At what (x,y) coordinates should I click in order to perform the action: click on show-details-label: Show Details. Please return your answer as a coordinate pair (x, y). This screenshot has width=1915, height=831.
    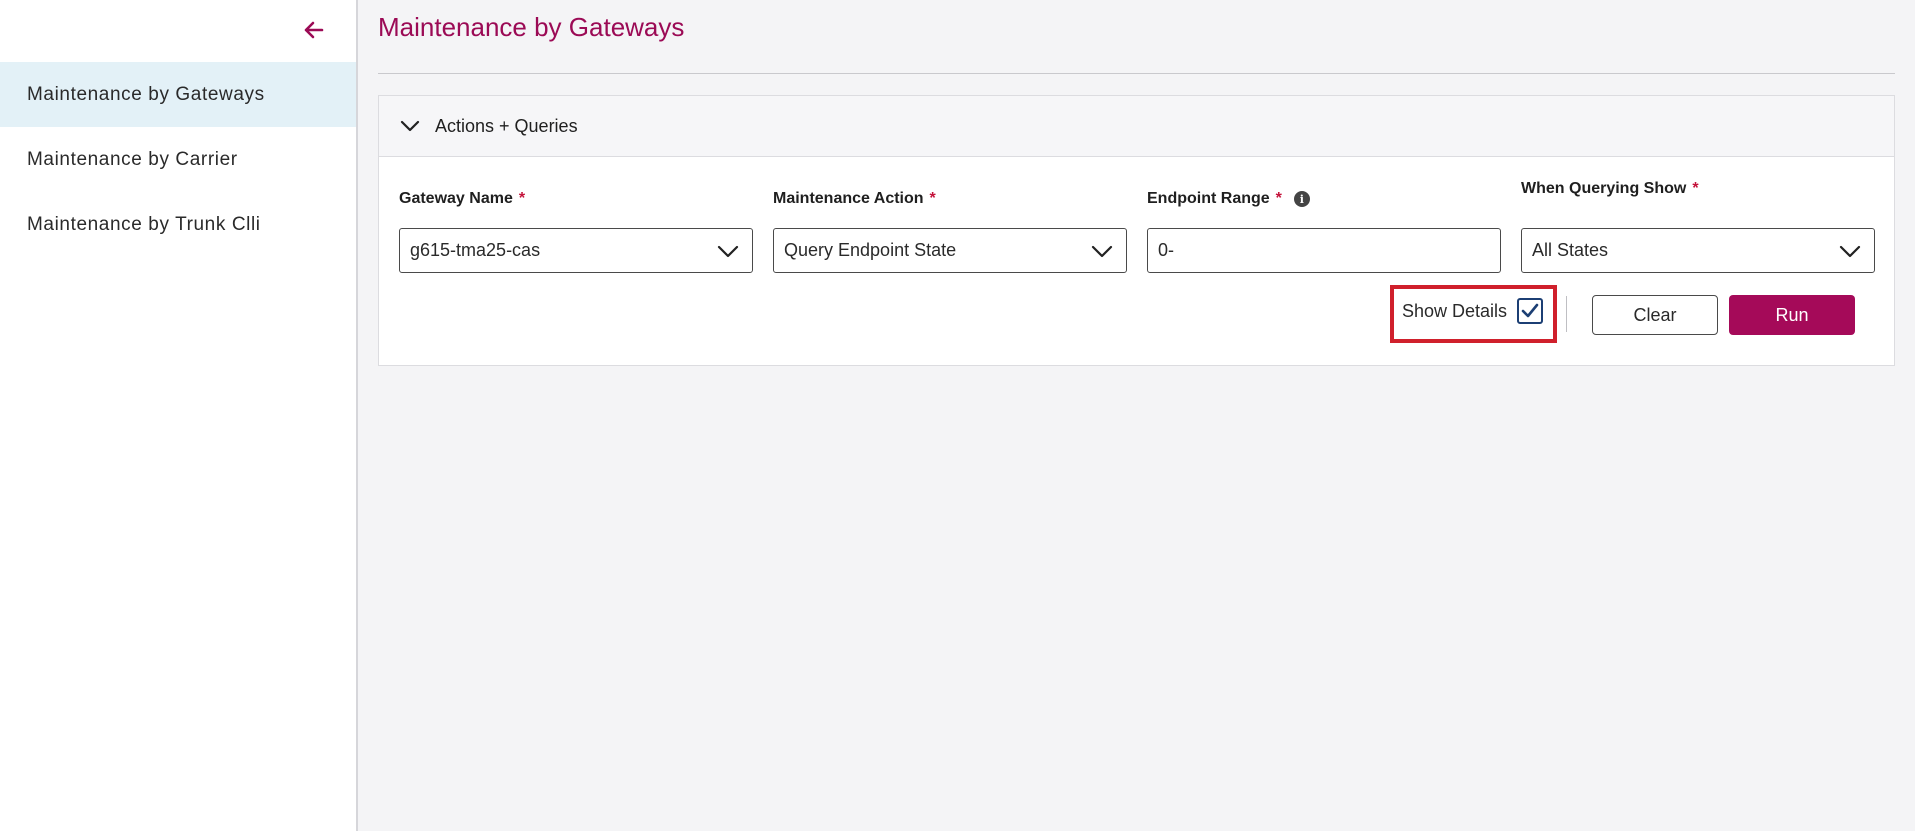
    Looking at the image, I should click on (1455, 310).